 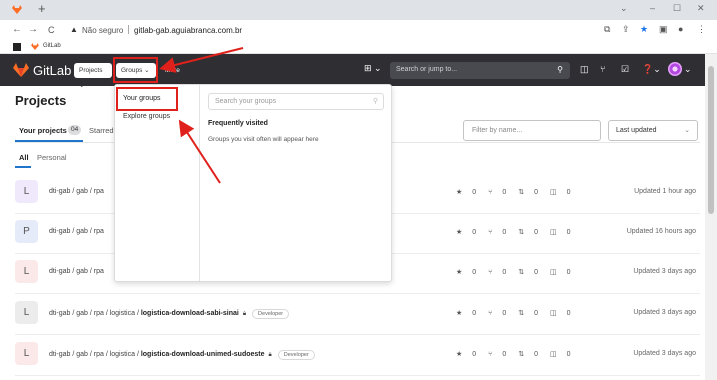 What do you see at coordinates (52, 157) in the screenshot?
I see `subtab-personal: Personal` at bounding box center [52, 157].